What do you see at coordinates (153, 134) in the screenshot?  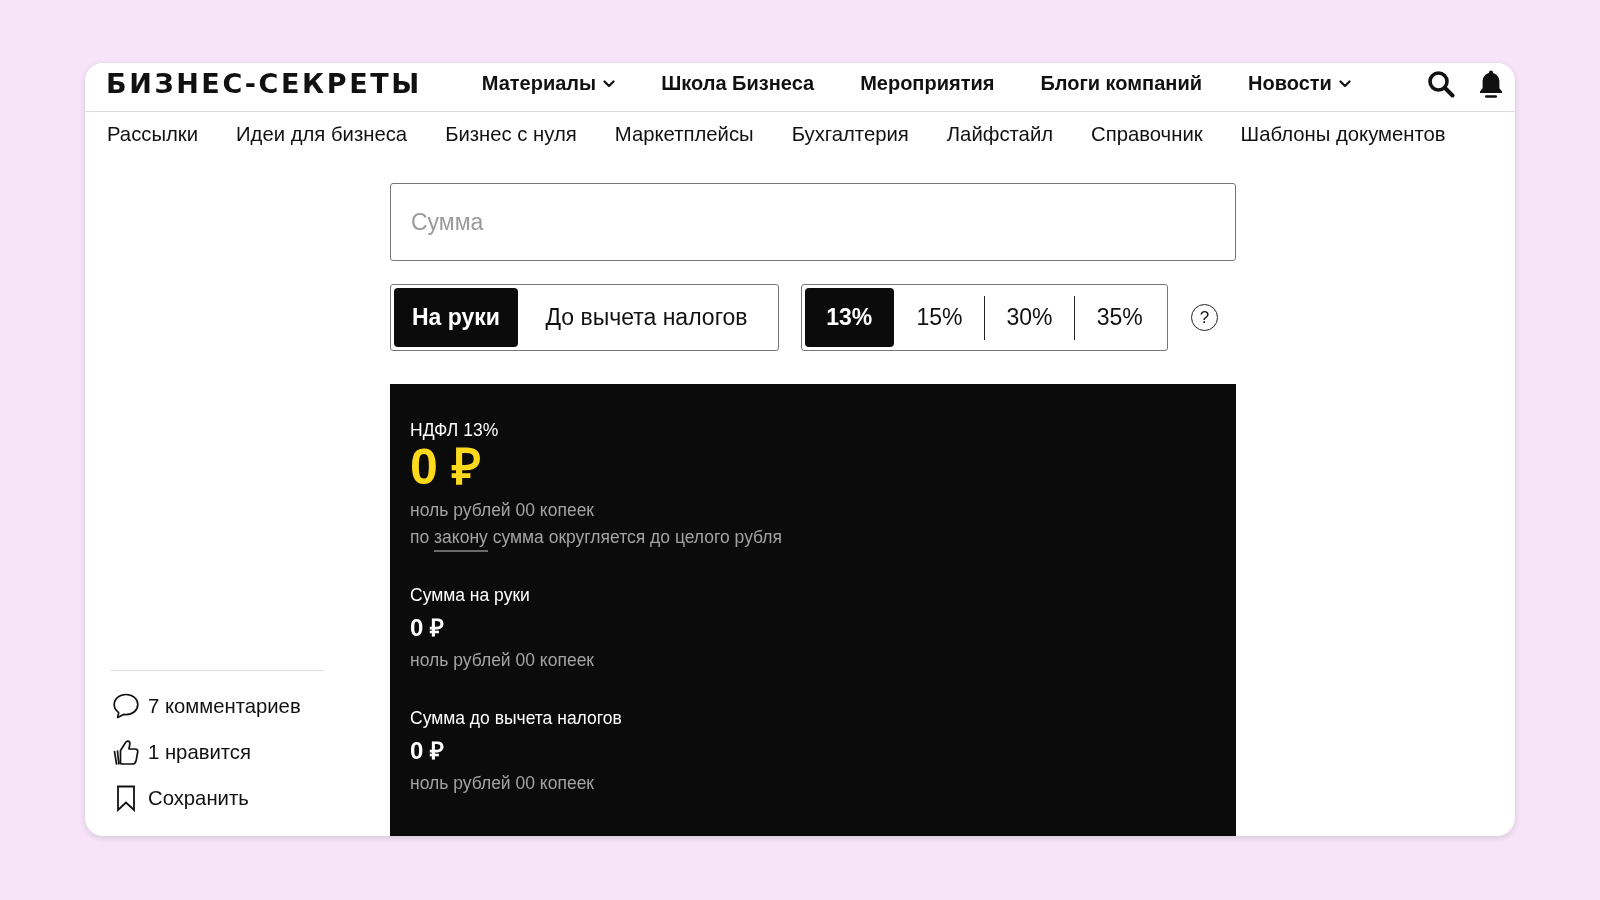 I see `category-link: Рассылки` at bounding box center [153, 134].